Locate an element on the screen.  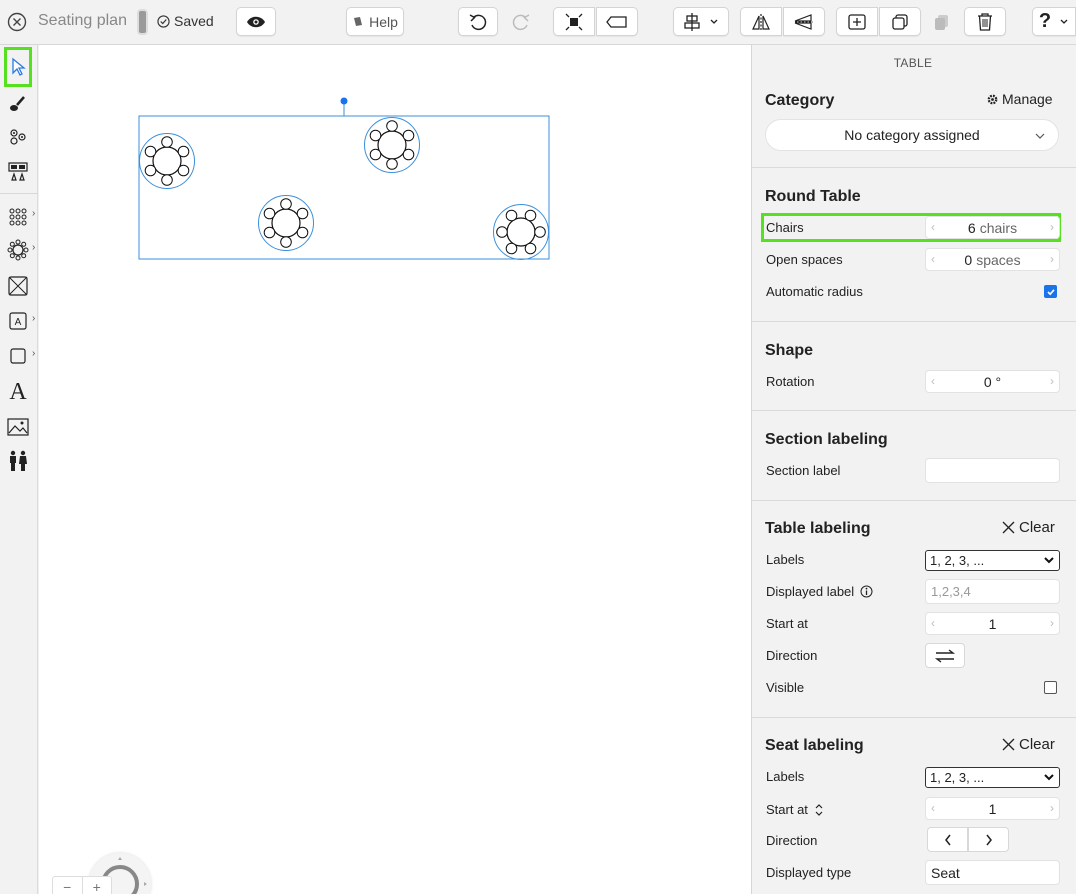
manage-categories-button: Manage is located at coordinates (1019, 99).